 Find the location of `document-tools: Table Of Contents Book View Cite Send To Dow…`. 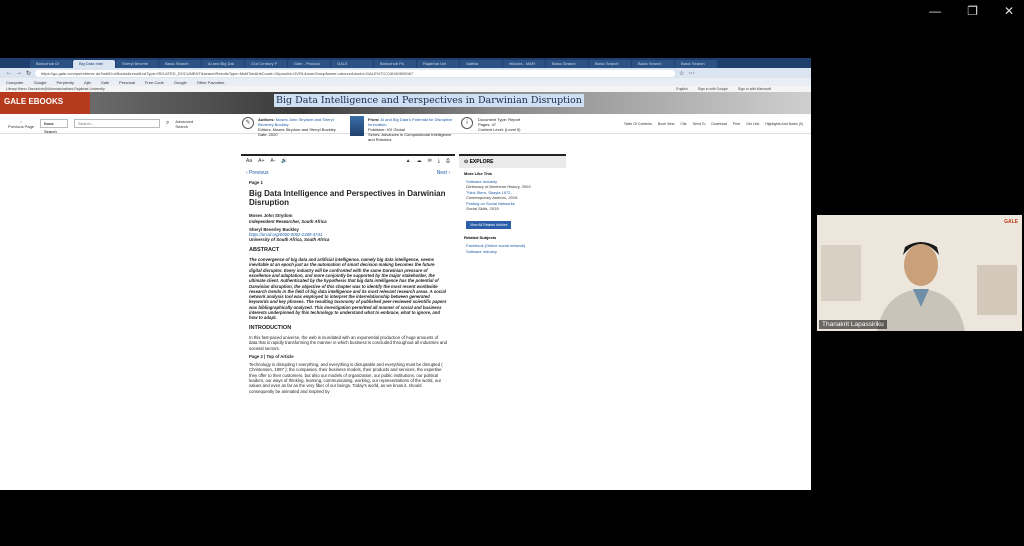

document-tools: Table Of Contents Book View Cite Send To Dow… is located at coordinates (713, 124).